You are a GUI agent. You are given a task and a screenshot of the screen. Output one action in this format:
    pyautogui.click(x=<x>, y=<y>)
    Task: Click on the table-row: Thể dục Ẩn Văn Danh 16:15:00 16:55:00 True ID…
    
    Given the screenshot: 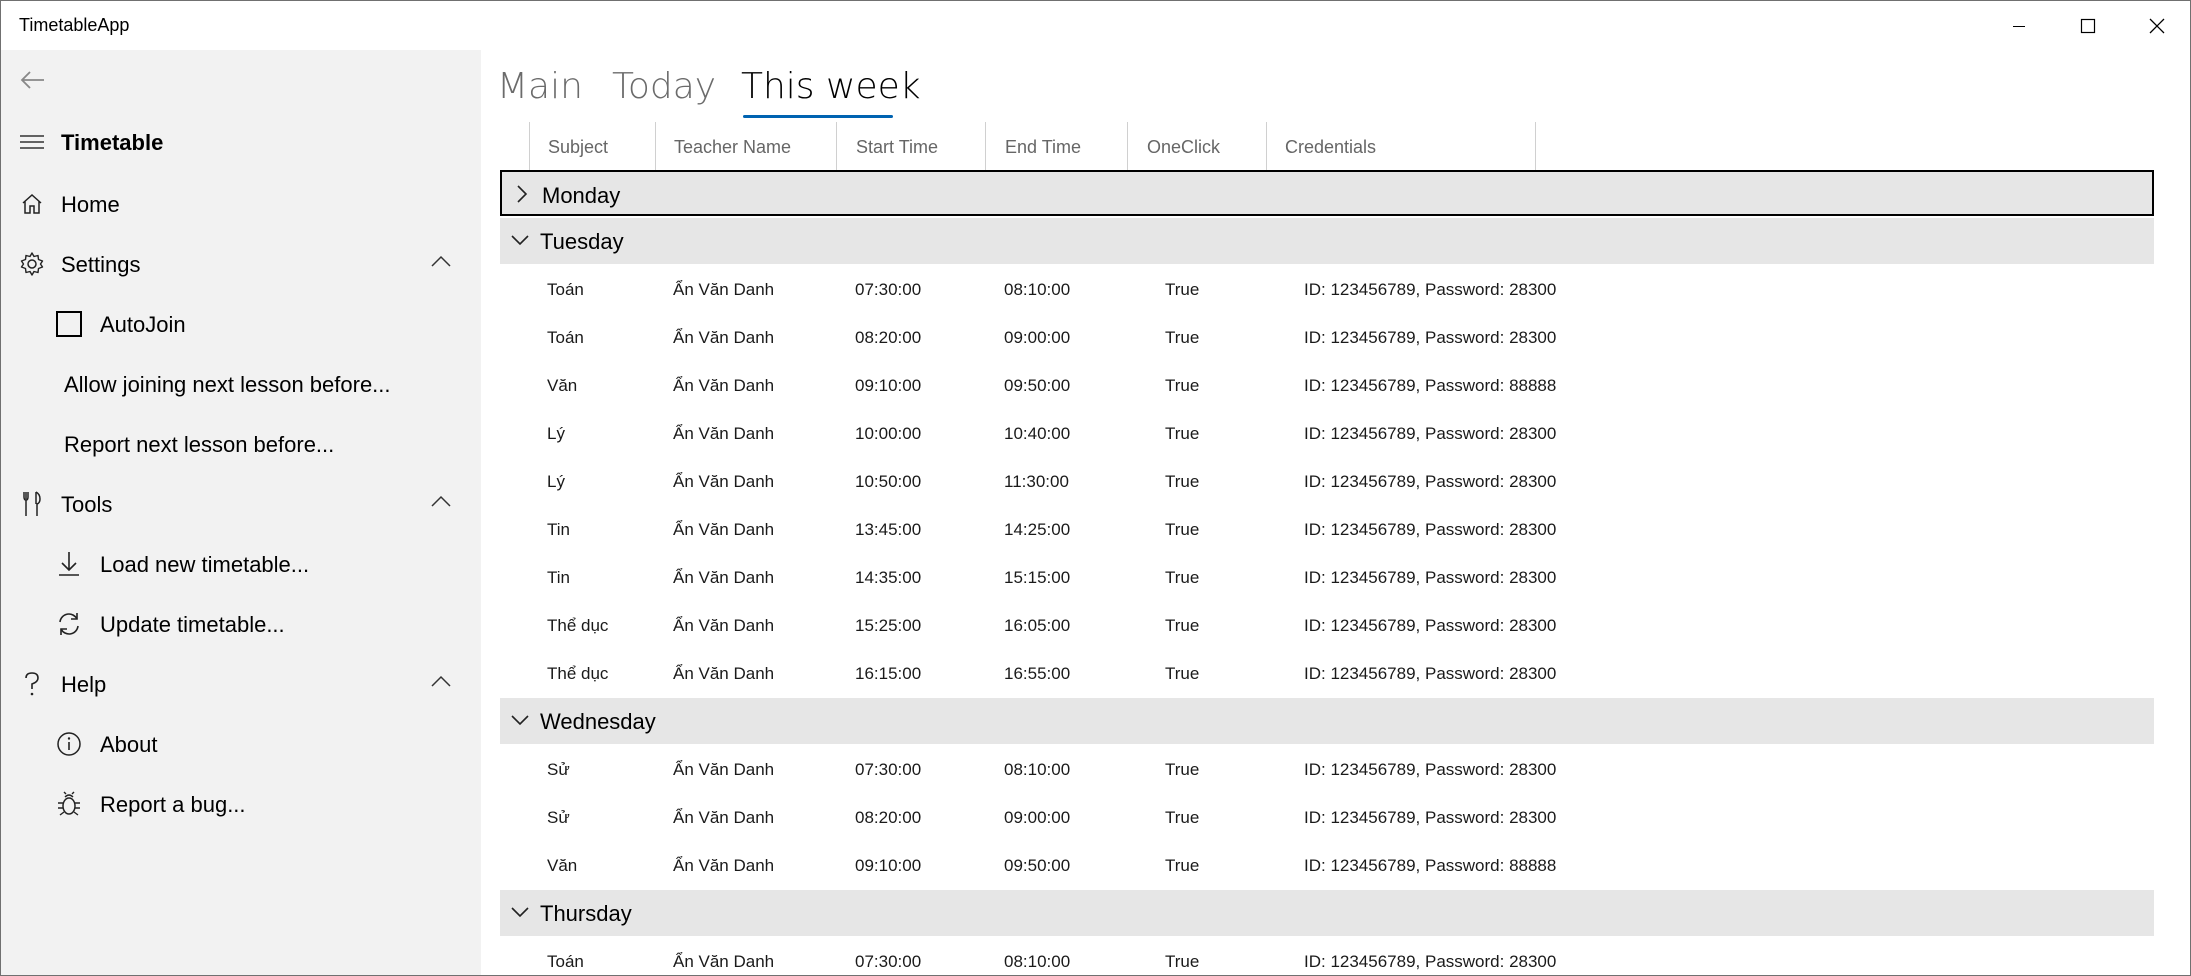 What is the action you would take?
    pyautogui.click(x=1327, y=674)
    